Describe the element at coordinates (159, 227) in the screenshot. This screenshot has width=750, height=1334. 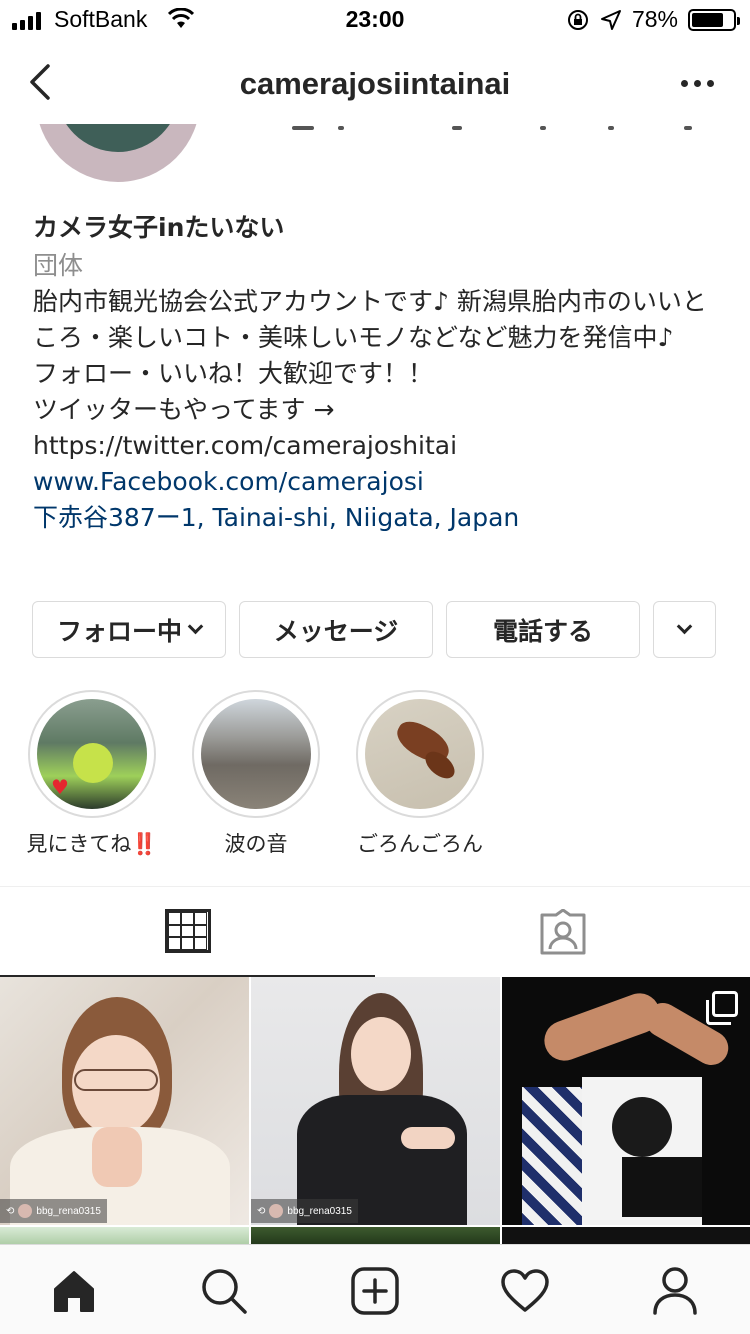
I see `profile-name: カメラ女子inたいない` at that location.